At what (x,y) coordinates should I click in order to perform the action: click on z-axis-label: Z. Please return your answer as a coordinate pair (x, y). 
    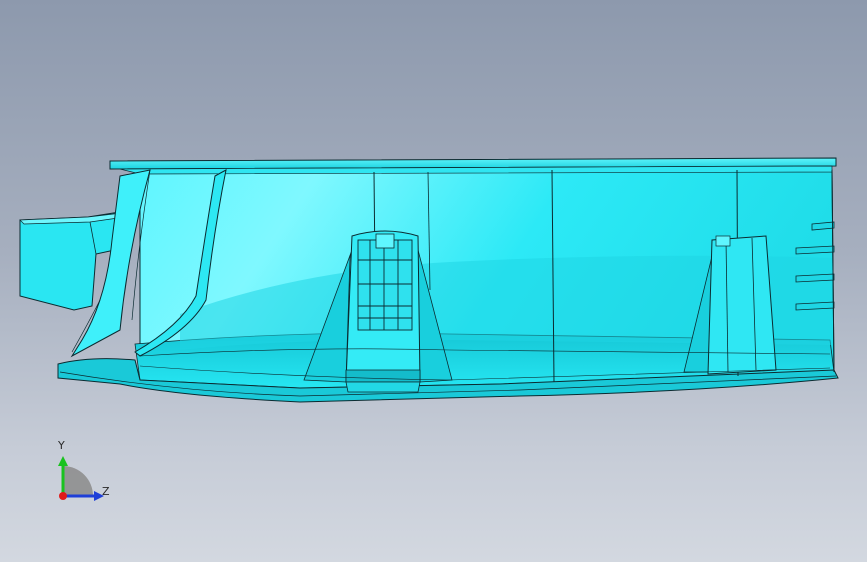
    Looking at the image, I should click on (106, 491).